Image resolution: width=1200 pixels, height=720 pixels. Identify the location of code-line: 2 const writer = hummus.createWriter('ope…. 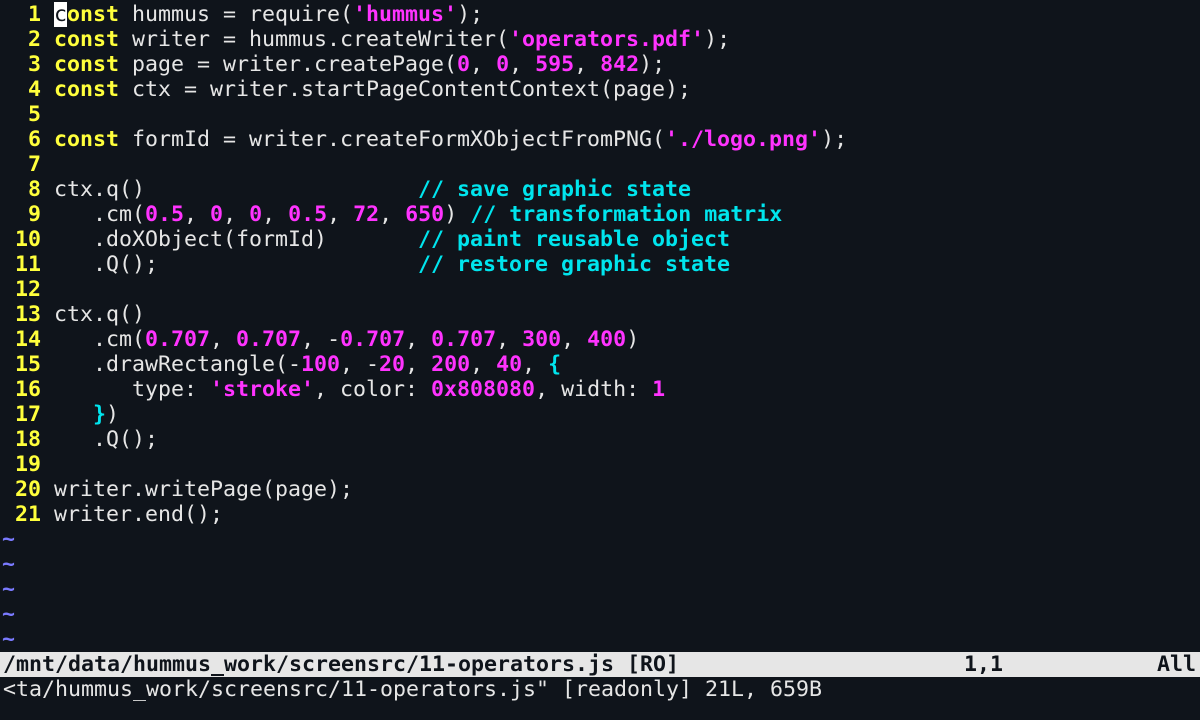
(600, 39).